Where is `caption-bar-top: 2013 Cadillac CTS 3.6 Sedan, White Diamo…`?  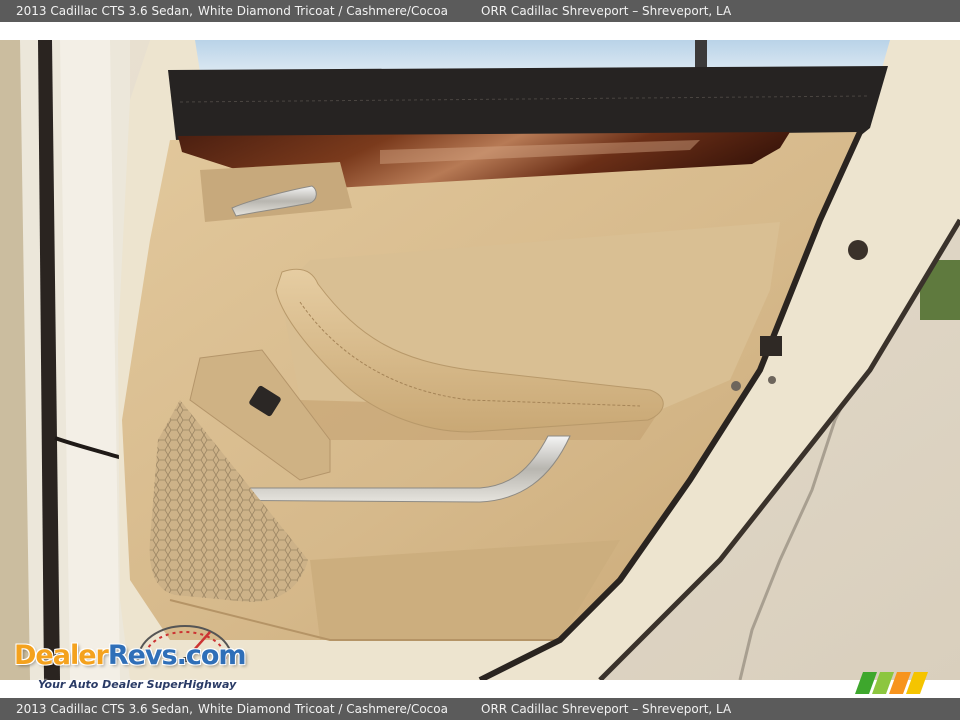 caption-bar-top: 2013 Cadillac CTS 3.6 Sedan, White Diamo… is located at coordinates (480, 11).